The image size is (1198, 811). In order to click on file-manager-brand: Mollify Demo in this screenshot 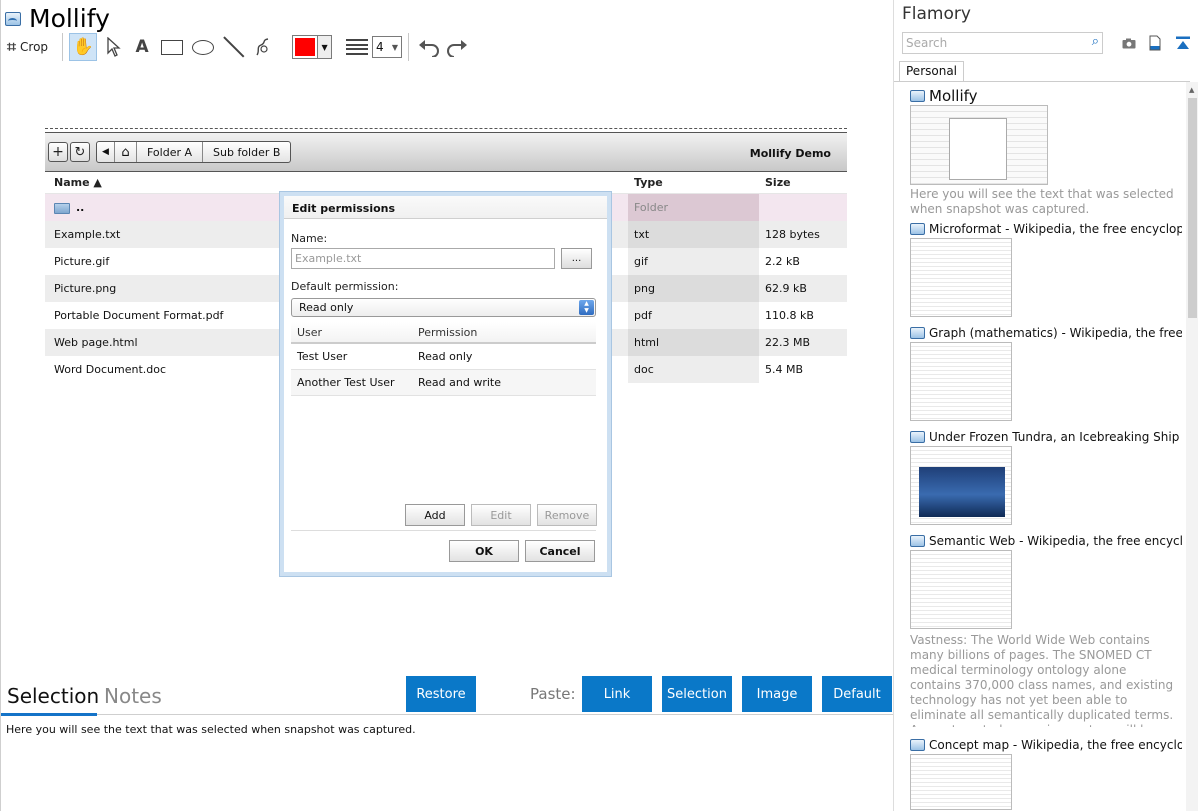, I will do `click(790, 153)`.